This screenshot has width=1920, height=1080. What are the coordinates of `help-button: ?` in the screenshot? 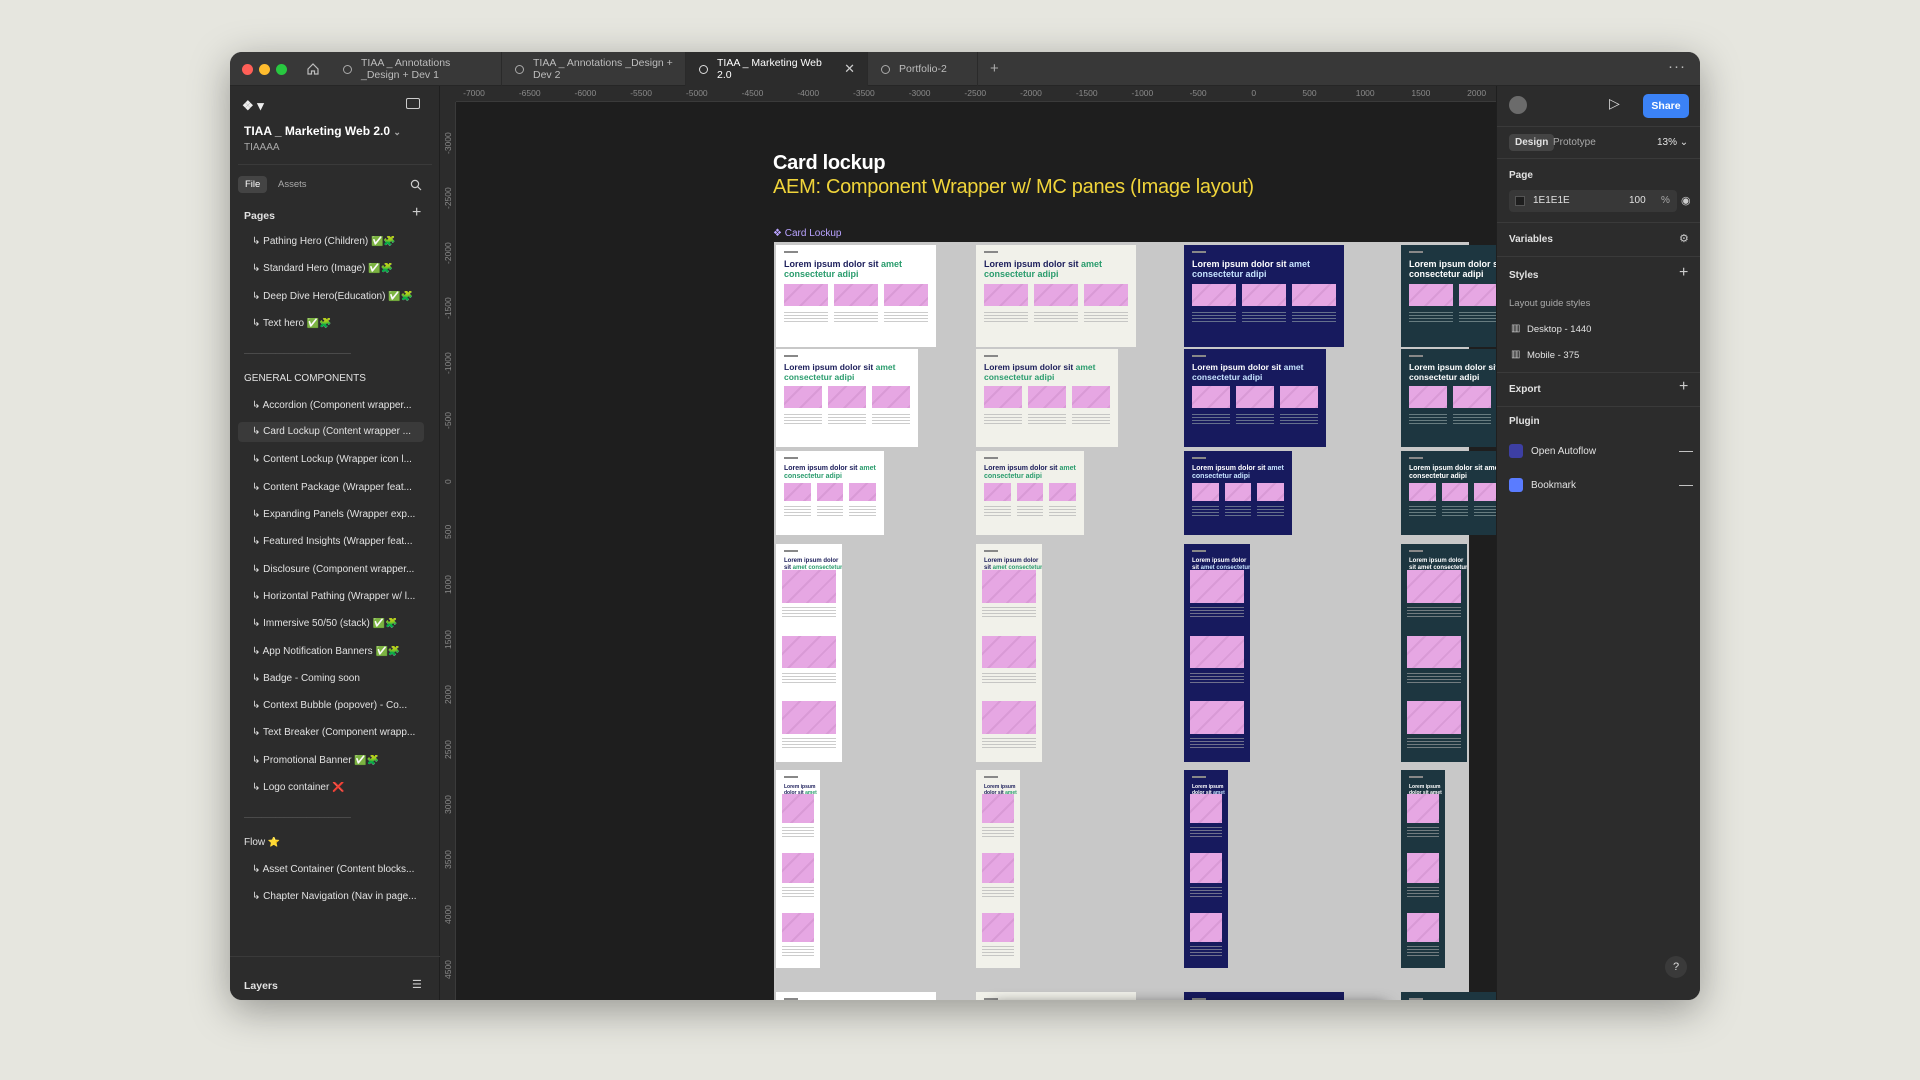 It's located at (1676, 967).